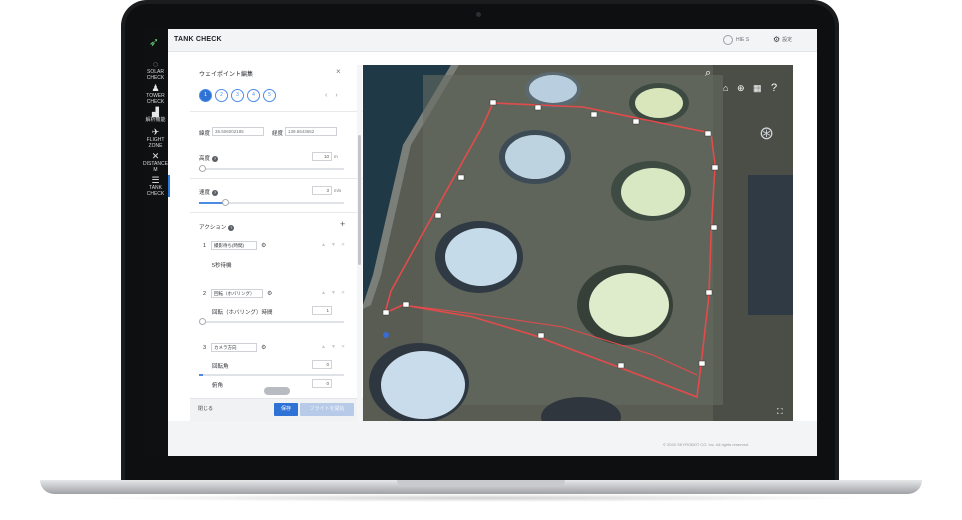 The width and height of the screenshot is (962, 520). What do you see at coordinates (322, 156) in the screenshot?
I see `altitude-input: 10` at bounding box center [322, 156].